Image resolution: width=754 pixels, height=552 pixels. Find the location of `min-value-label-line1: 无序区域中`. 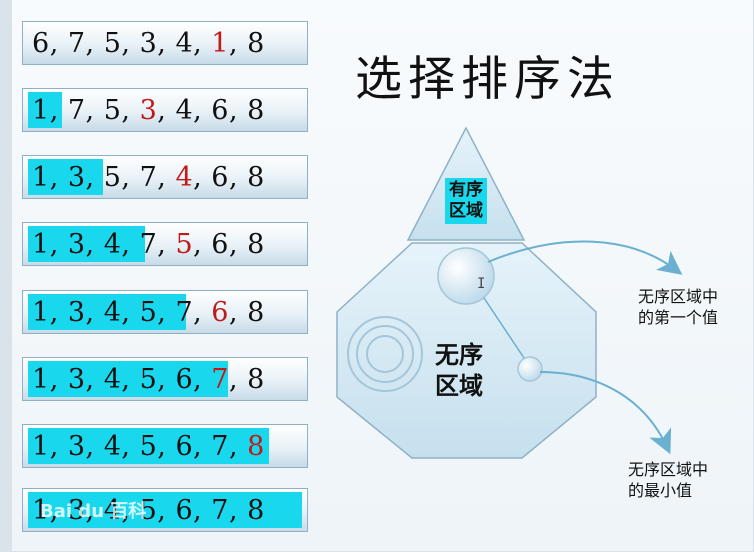

min-value-label-line1: 无序区域中 is located at coordinates (668, 469).